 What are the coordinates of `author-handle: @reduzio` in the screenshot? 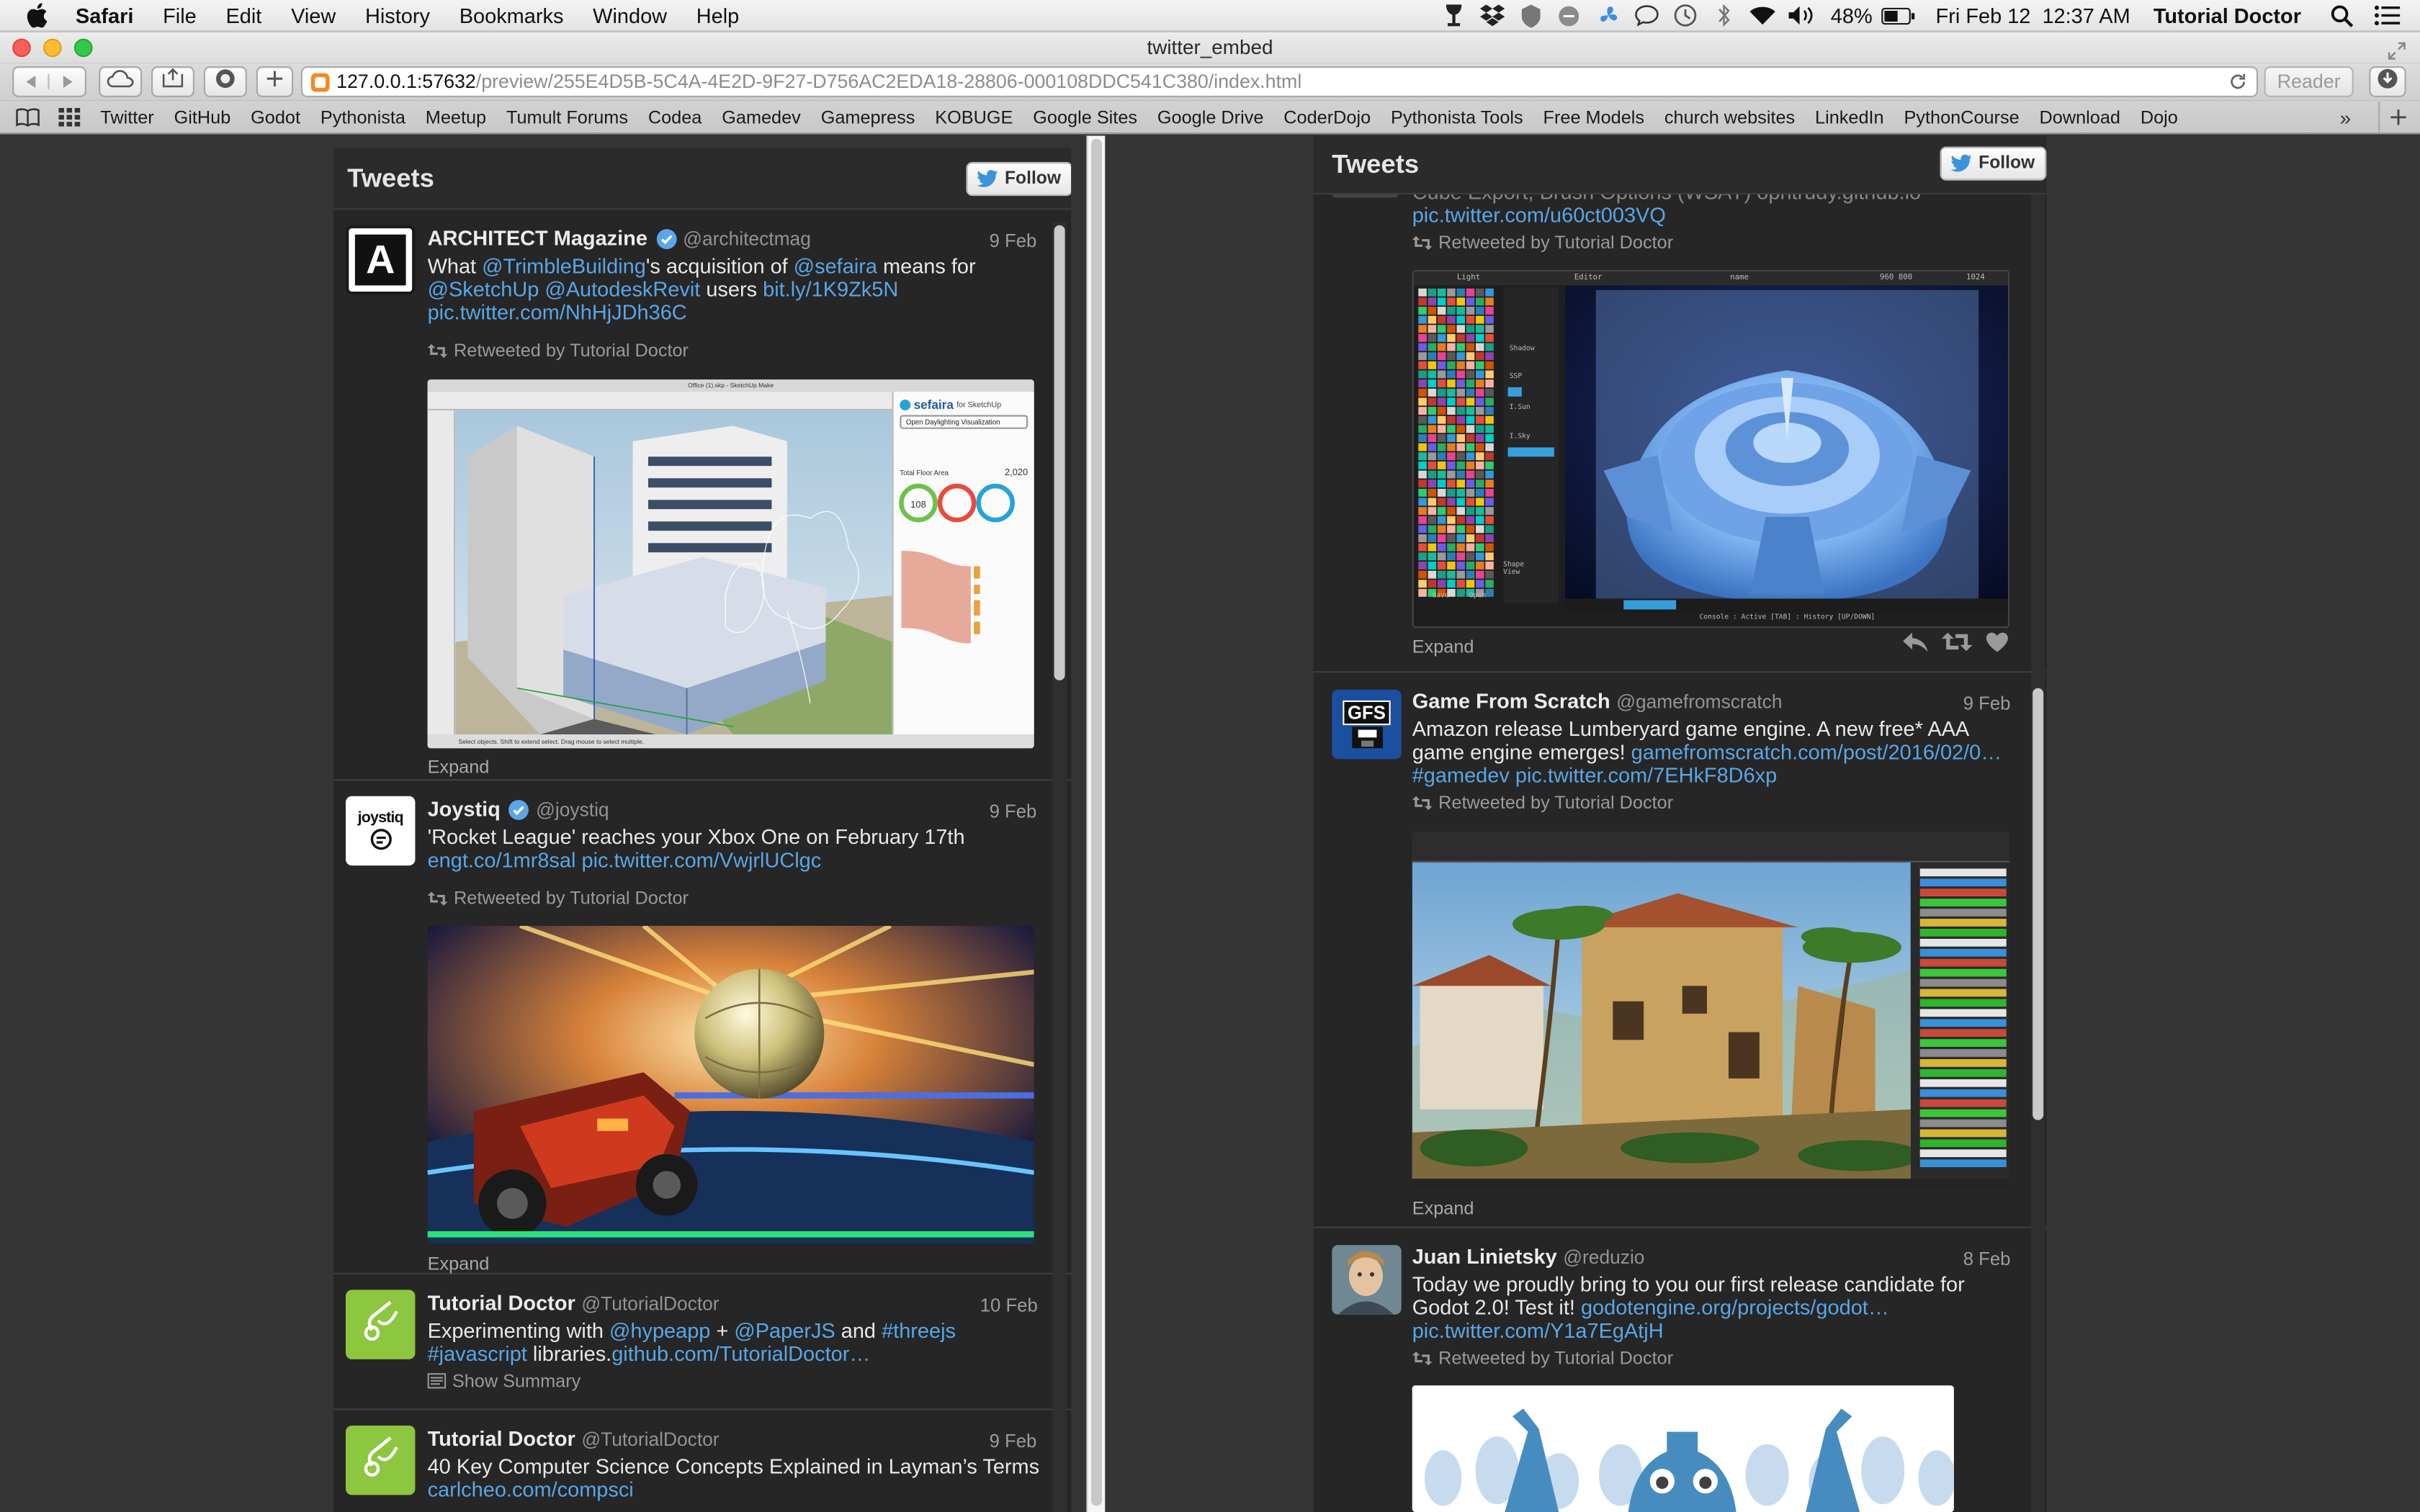 It's located at (1604, 1256).